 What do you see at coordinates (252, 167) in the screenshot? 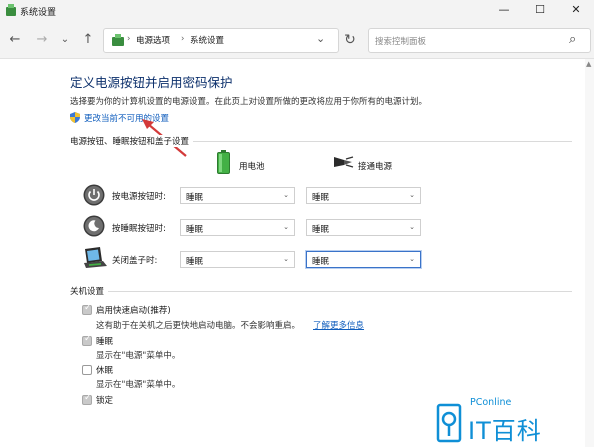
I see `battery-column-header: 用电池` at bounding box center [252, 167].